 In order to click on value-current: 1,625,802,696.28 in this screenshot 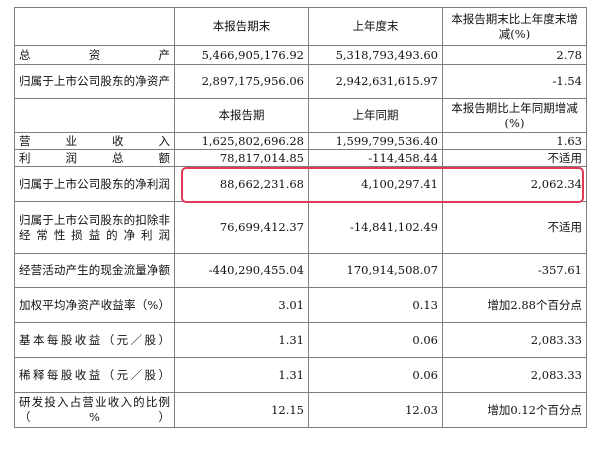, I will do `click(241, 141)`.